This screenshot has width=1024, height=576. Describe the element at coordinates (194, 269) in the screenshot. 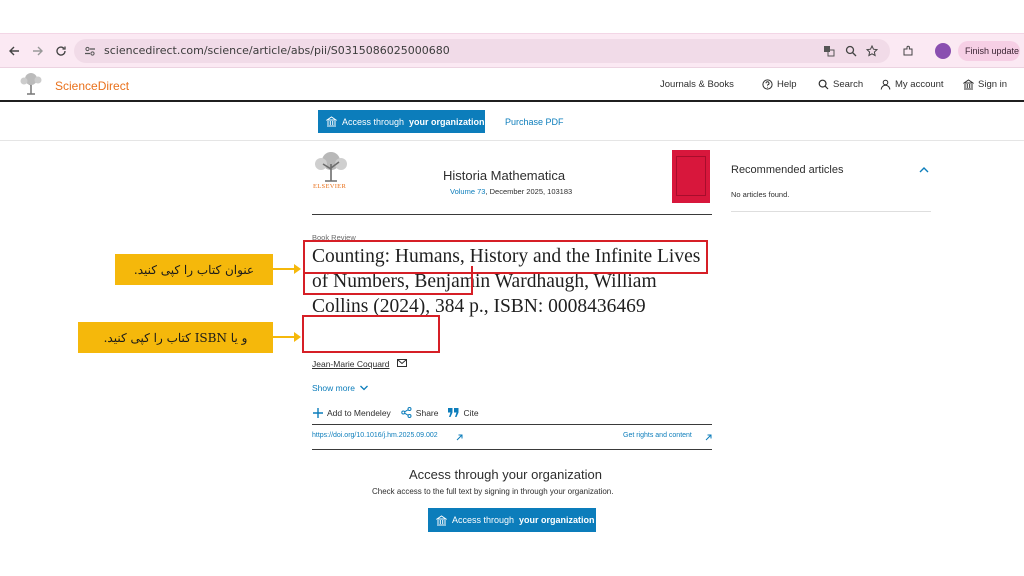

I see `copy-title-callout: عنوان کتاب را کپی کنید.` at that location.